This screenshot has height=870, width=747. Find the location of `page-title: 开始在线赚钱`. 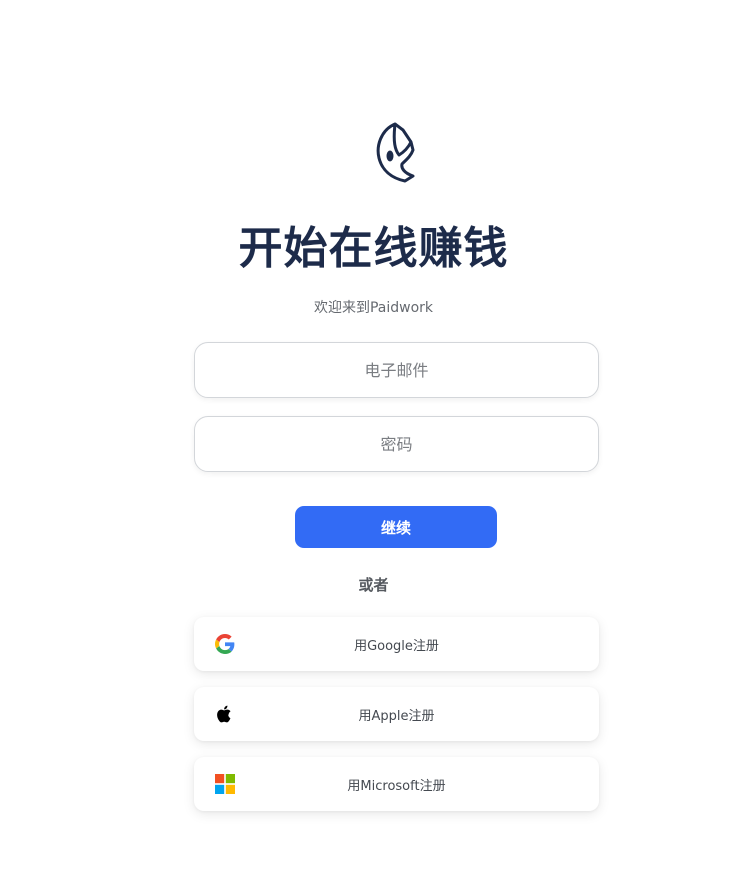

page-title: 开始在线赚钱 is located at coordinates (373, 248).